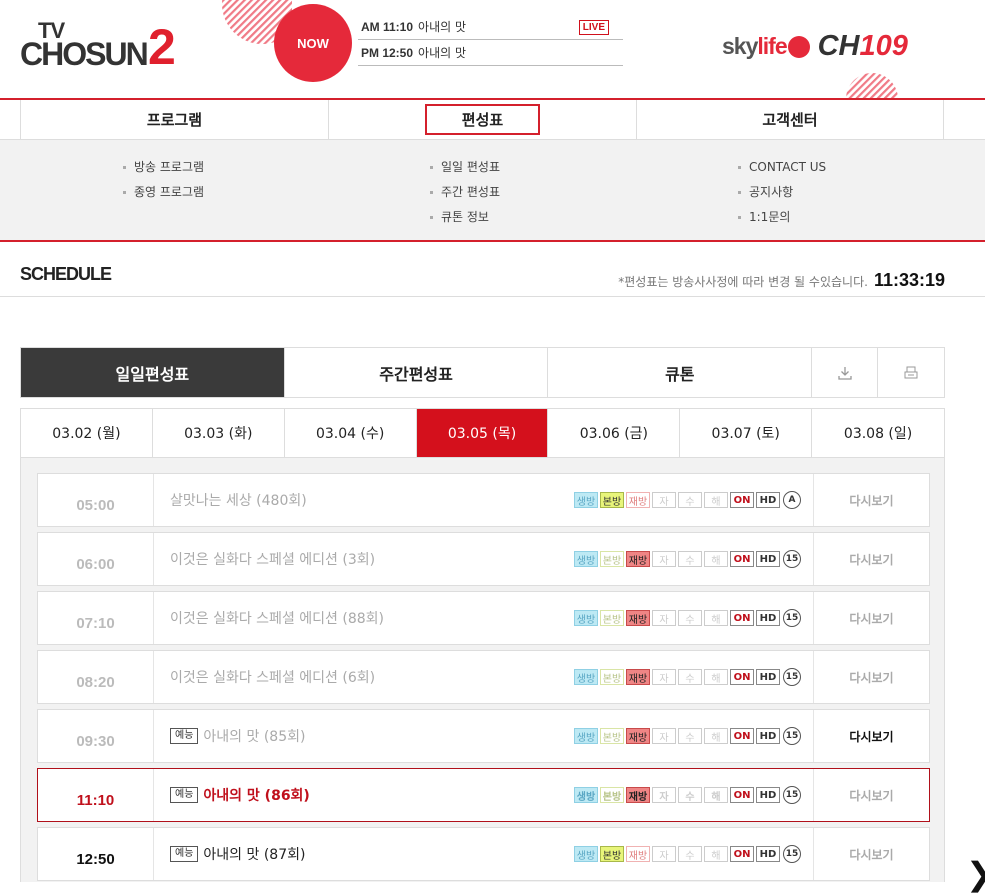 Image resolution: width=985 pixels, height=893 pixels. What do you see at coordinates (254, 855) in the screenshot?
I see `program-title: 아내의 맛 (87회)` at bounding box center [254, 855].